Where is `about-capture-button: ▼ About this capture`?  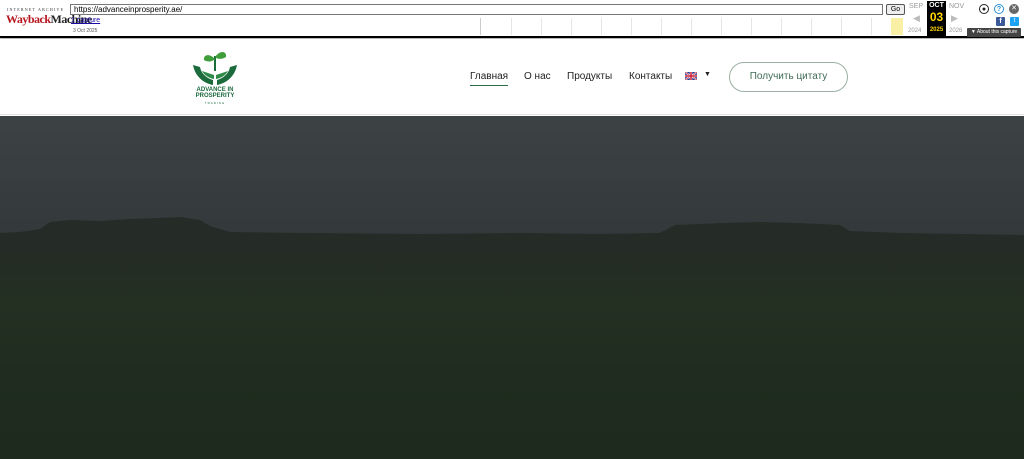
about-capture-button: ▼ About this capture is located at coordinates (994, 32).